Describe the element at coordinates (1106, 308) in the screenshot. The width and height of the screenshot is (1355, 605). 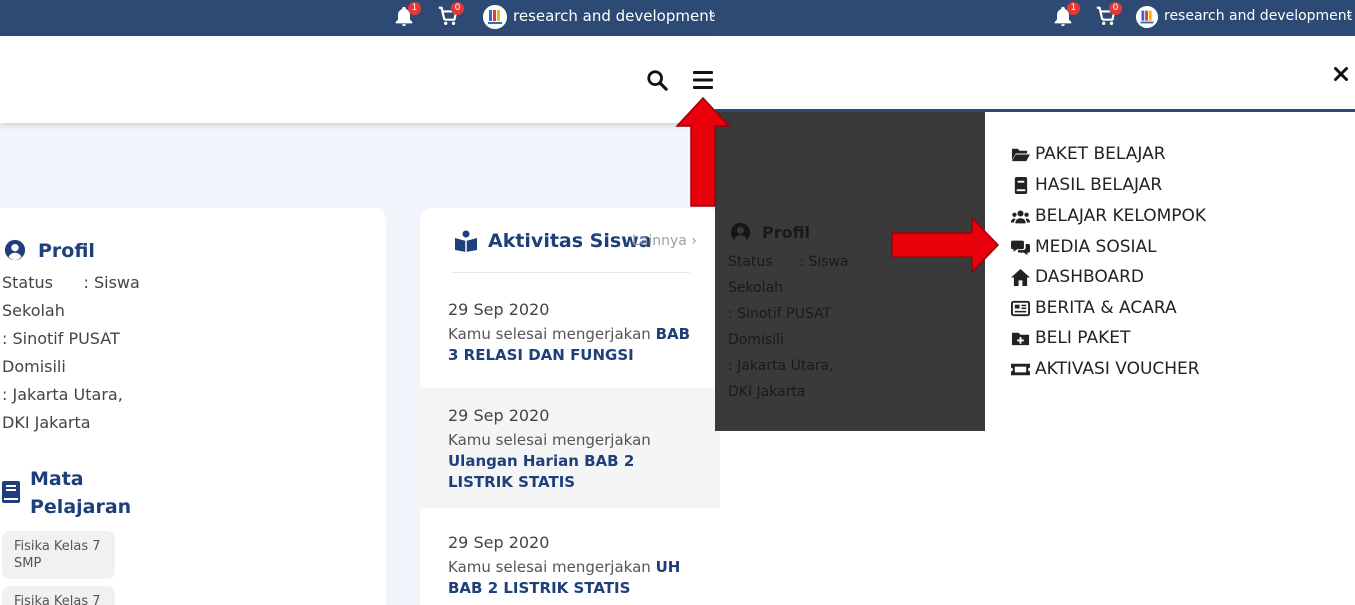
I see `menu-item-label: BERITA & ACARA` at that location.